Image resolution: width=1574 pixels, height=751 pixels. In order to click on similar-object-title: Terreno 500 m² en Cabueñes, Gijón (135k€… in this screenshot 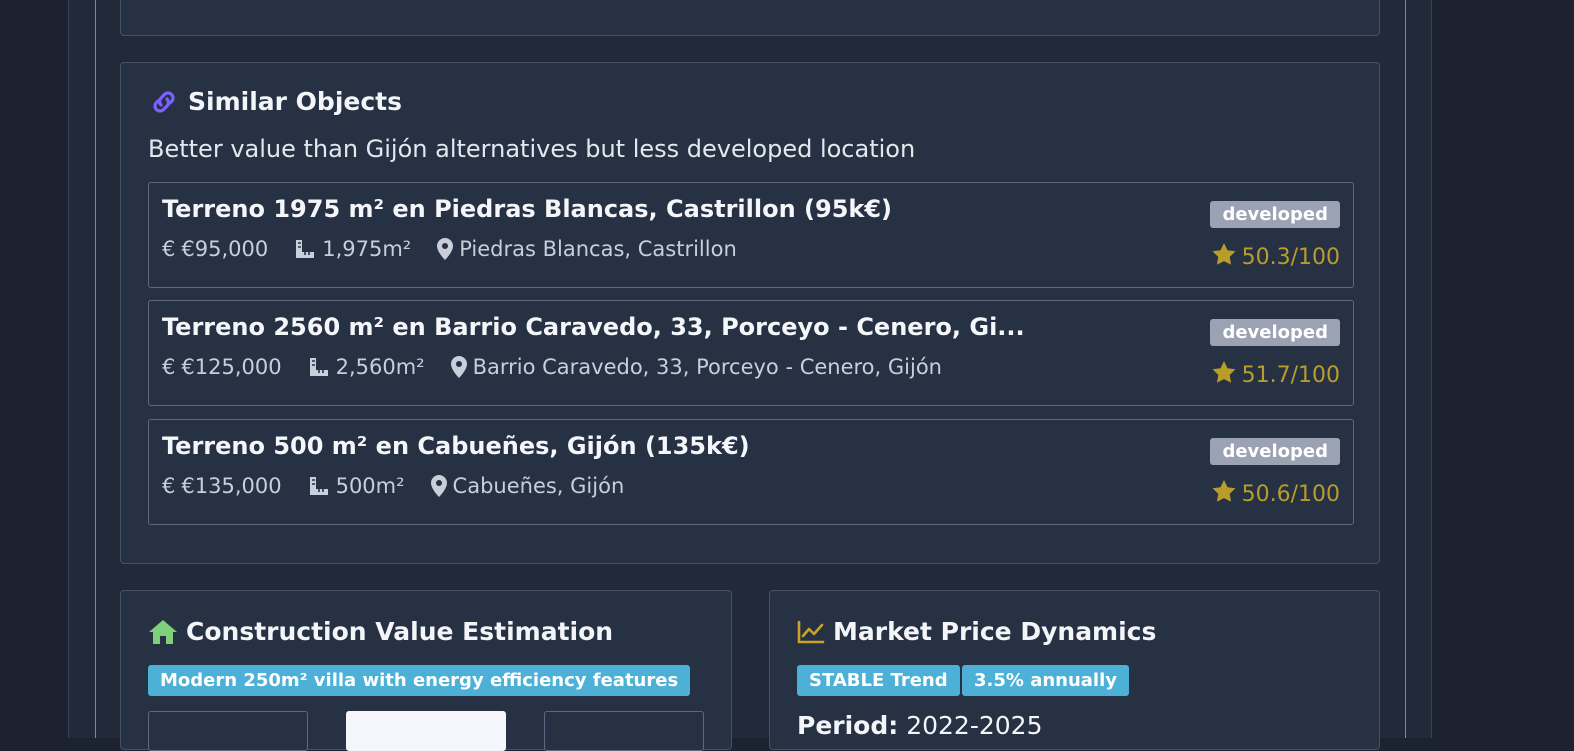, I will do `click(456, 446)`.